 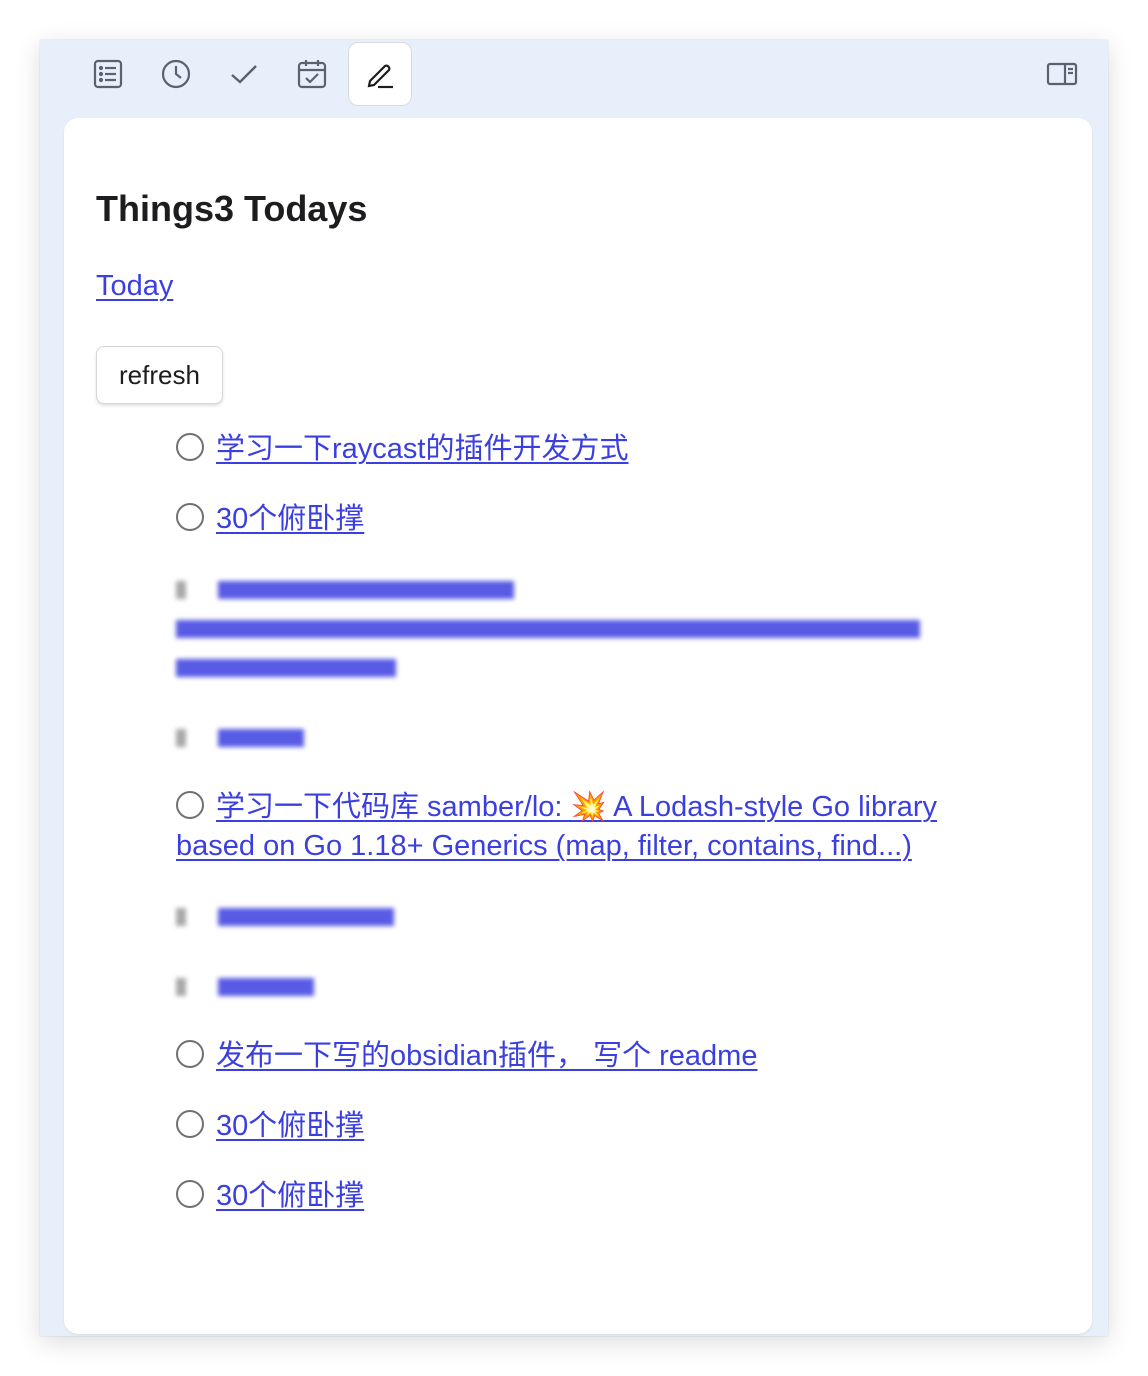 I want to click on calendar-button, so click(x=312, y=74).